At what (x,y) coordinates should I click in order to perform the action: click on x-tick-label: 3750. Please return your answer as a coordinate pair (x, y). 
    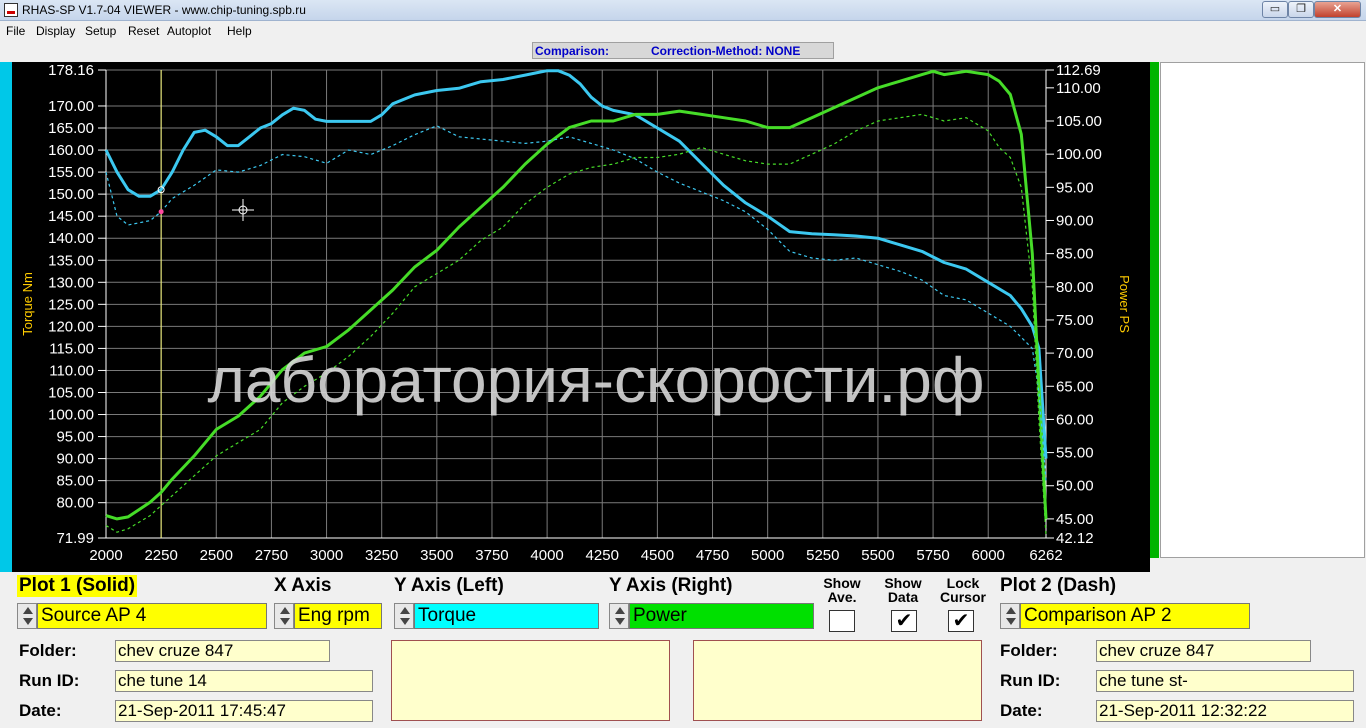
    Looking at the image, I should click on (491, 555).